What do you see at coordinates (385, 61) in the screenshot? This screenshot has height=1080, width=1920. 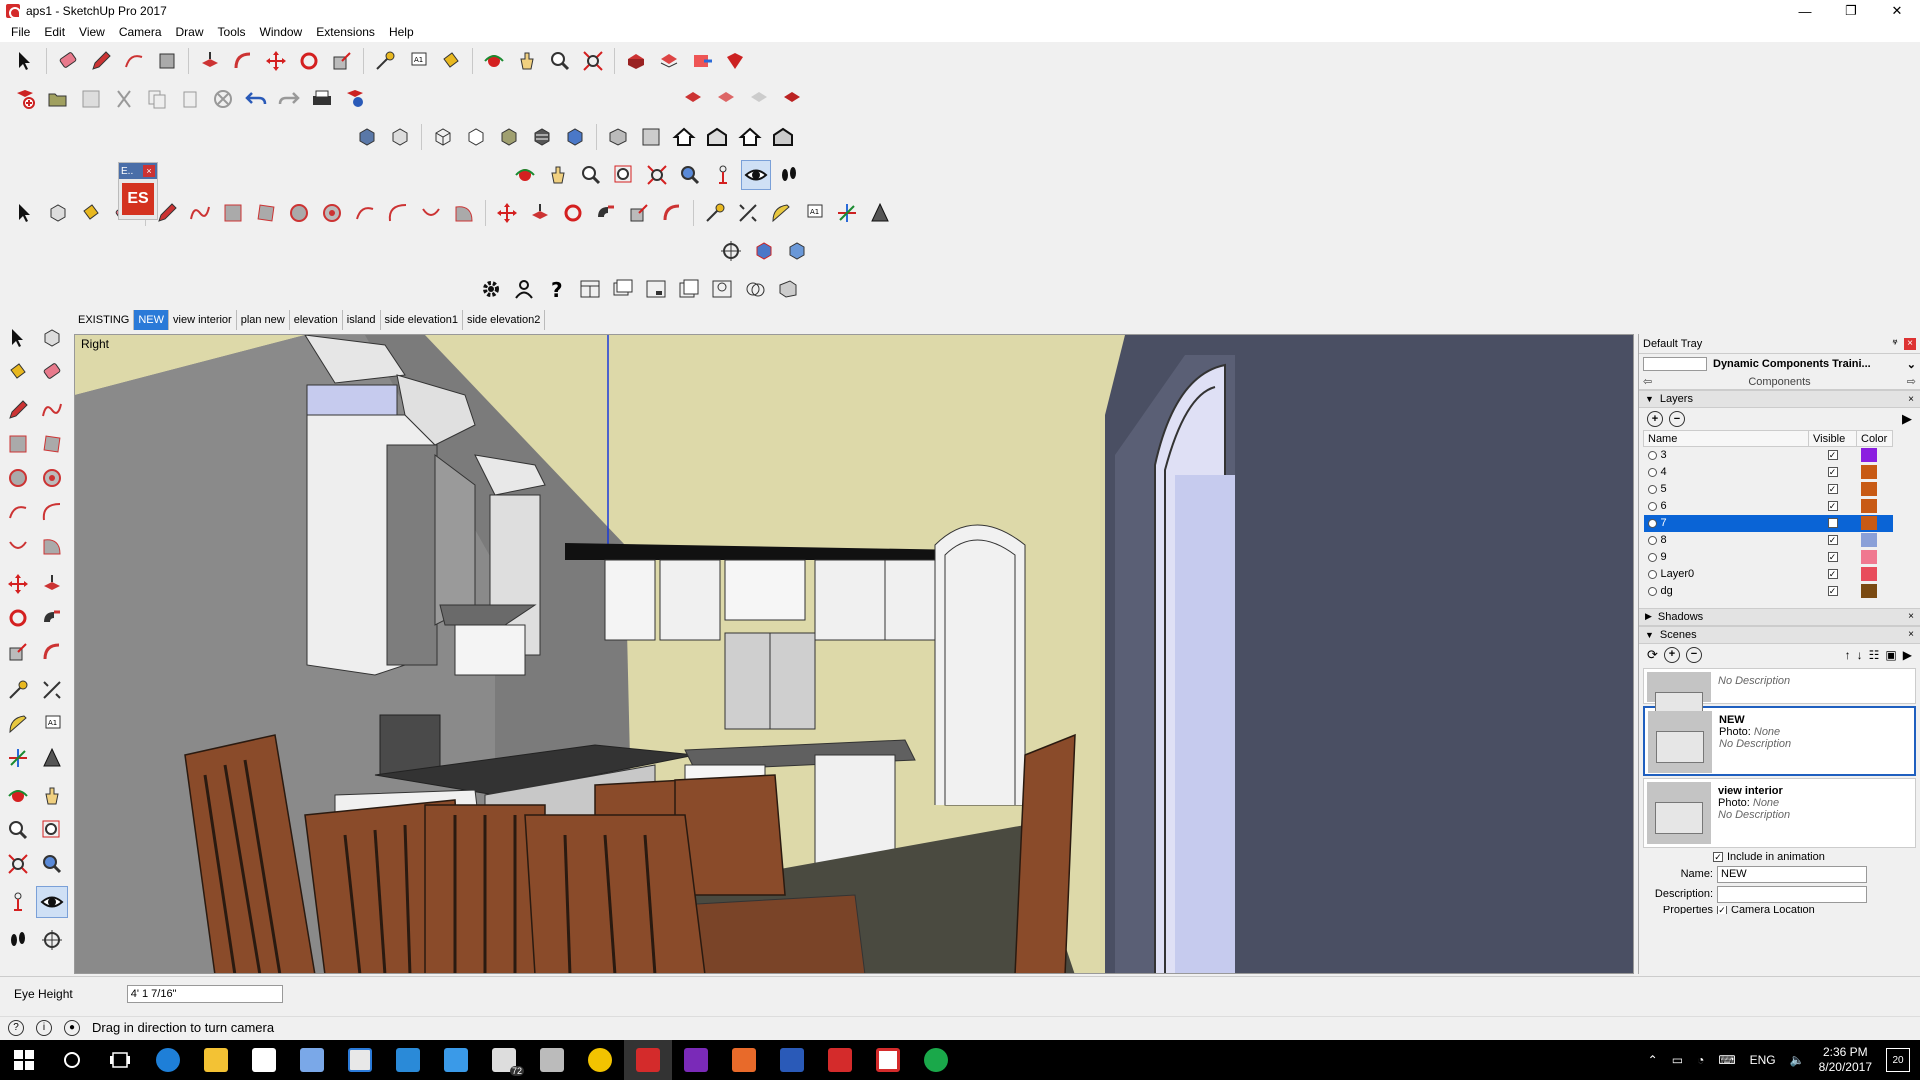 I see `tape-measure-icon` at bounding box center [385, 61].